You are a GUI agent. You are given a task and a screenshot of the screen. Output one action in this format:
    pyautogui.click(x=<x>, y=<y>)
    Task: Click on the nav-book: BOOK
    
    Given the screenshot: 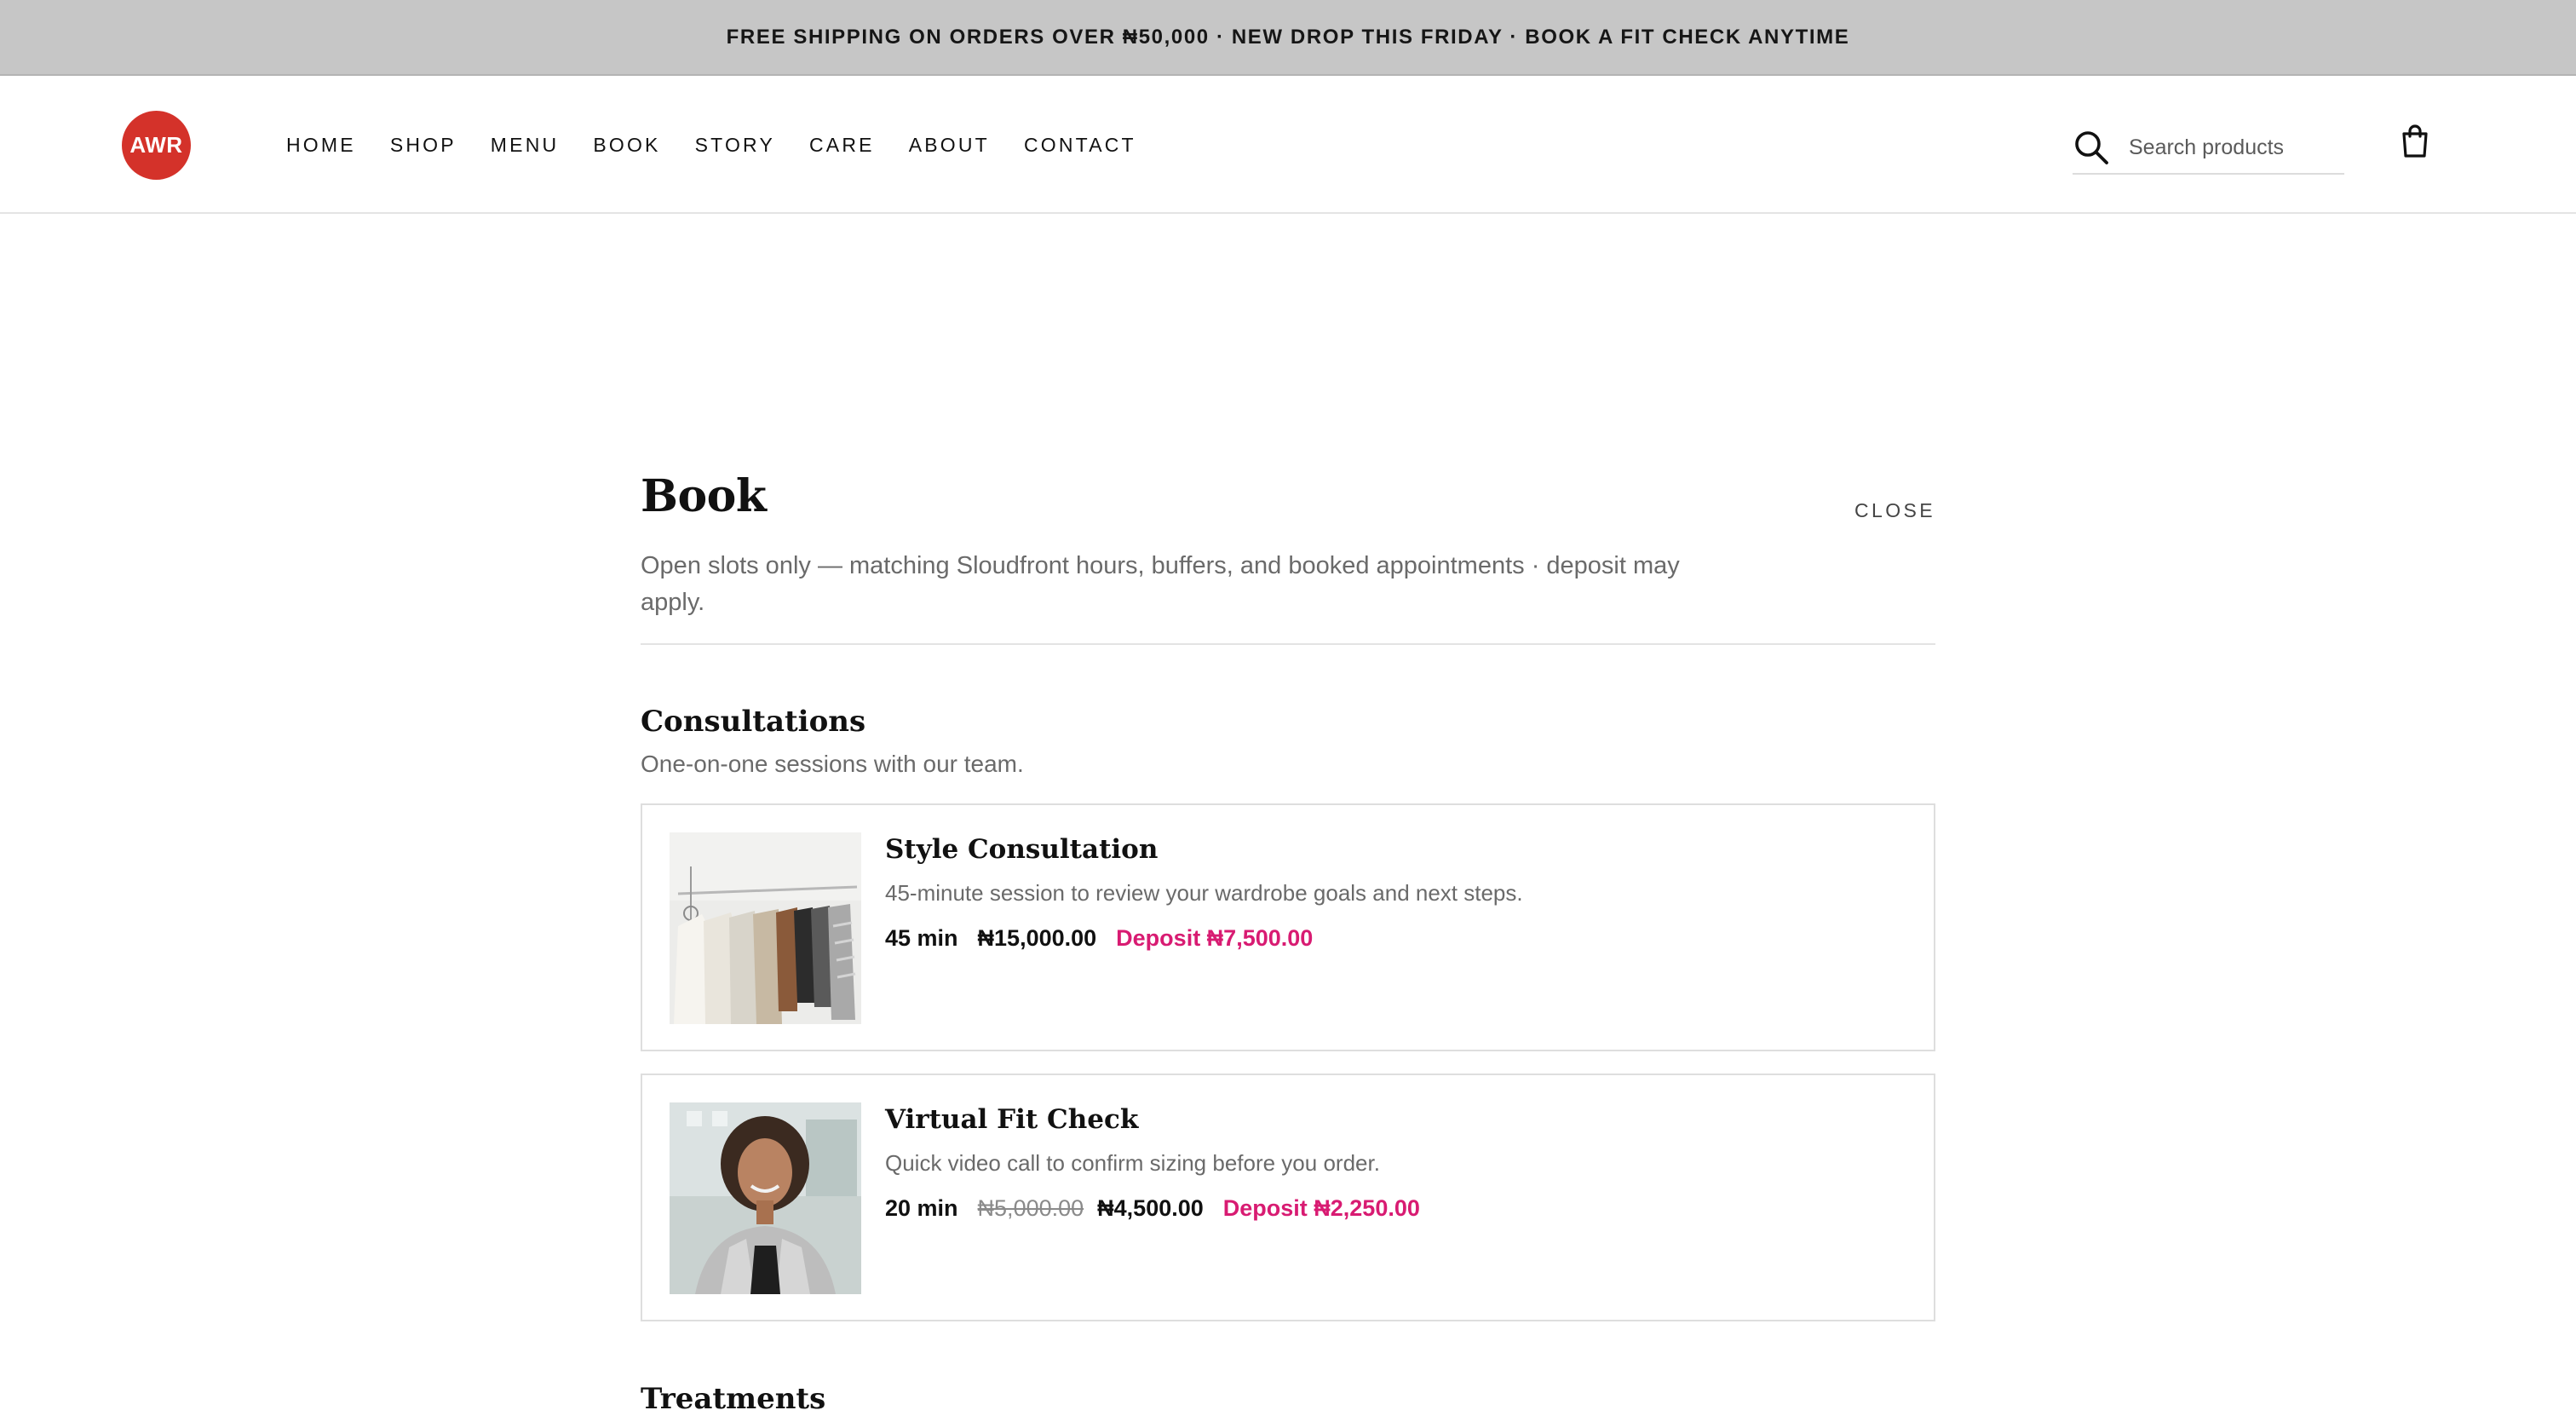 What is the action you would take?
    pyautogui.click(x=626, y=145)
    